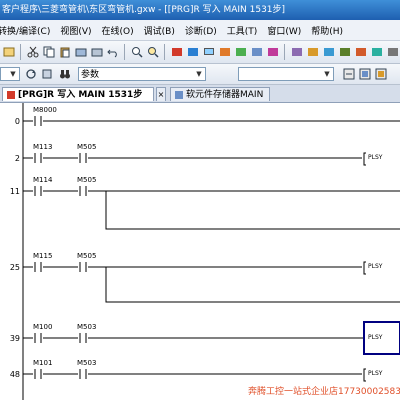  I want to click on close-icon: ×, so click(161, 94).